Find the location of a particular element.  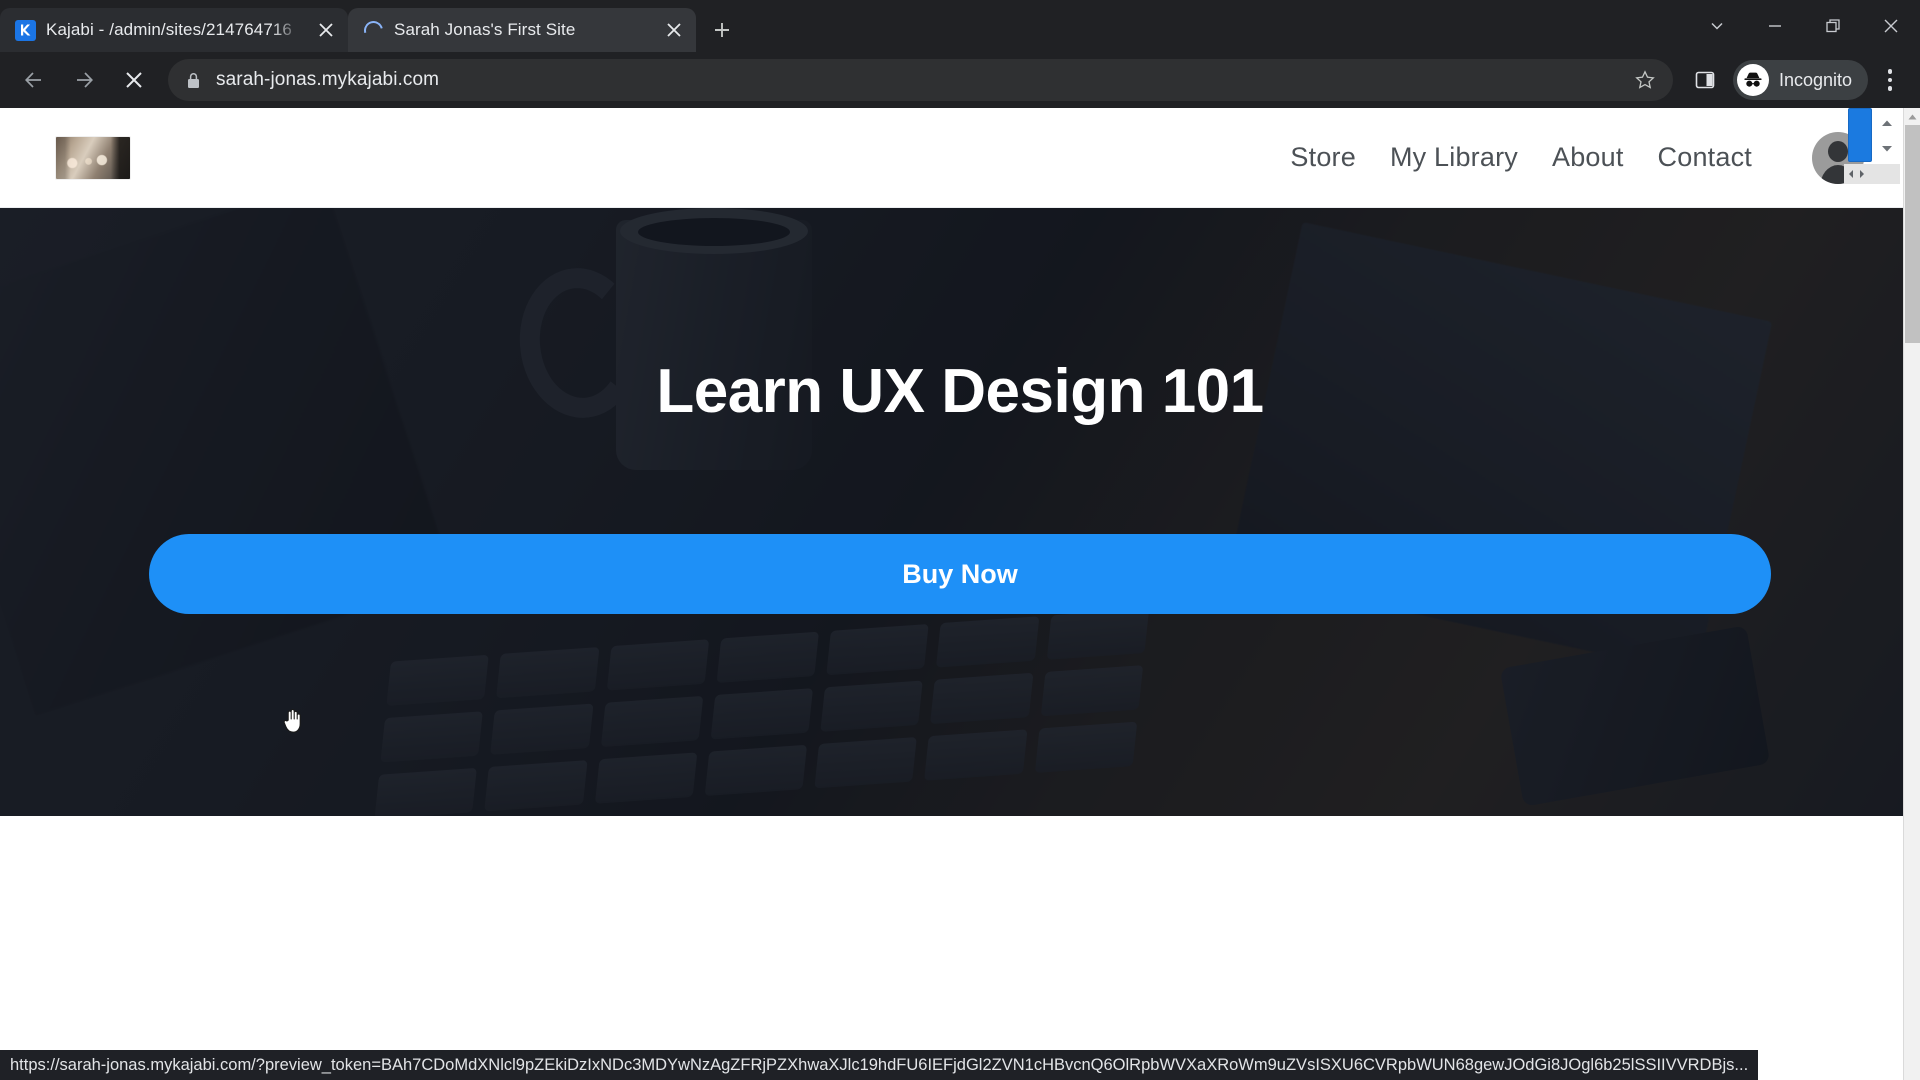

hero-title: Learn UX Design 101 is located at coordinates (960, 391).